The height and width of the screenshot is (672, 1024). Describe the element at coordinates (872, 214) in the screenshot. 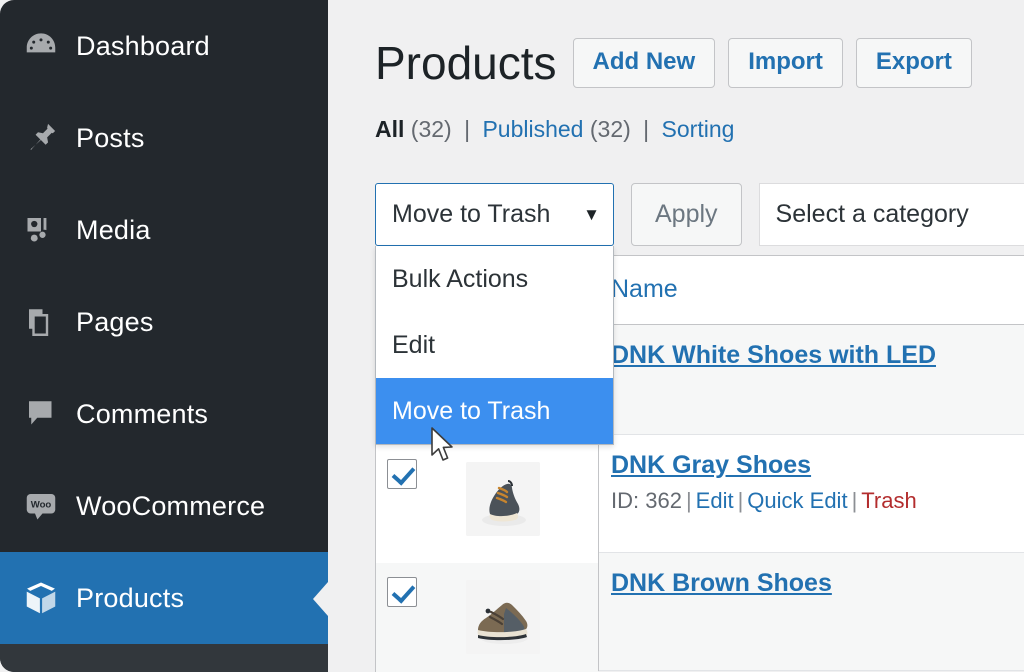

I see `category-selected-value: Select a category` at that location.